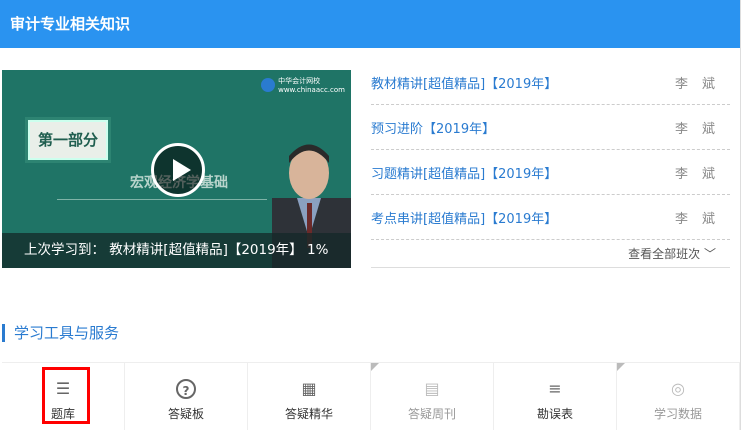  Describe the element at coordinates (554, 414) in the screenshot. I see `tool-label: 勘误表` at that location.